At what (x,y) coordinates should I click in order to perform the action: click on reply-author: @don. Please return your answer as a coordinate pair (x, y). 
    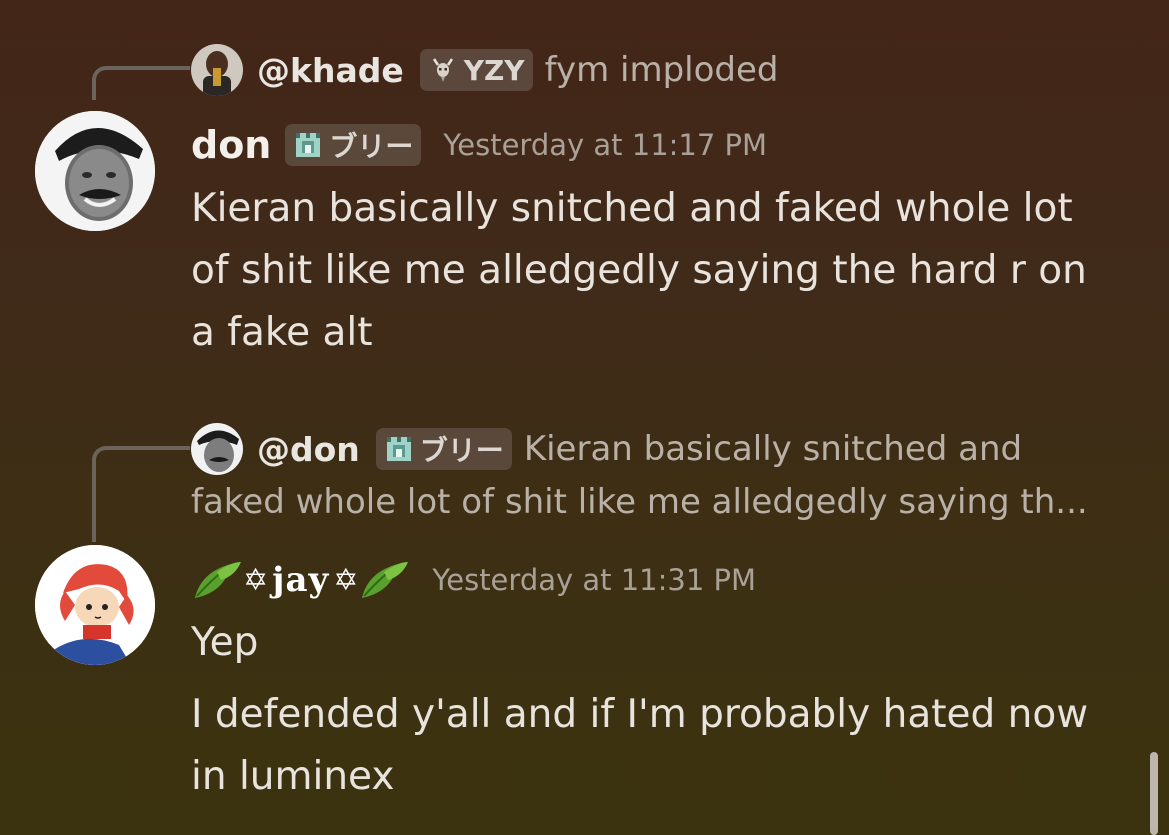
    Looking at the image, I should click on (308, 449).